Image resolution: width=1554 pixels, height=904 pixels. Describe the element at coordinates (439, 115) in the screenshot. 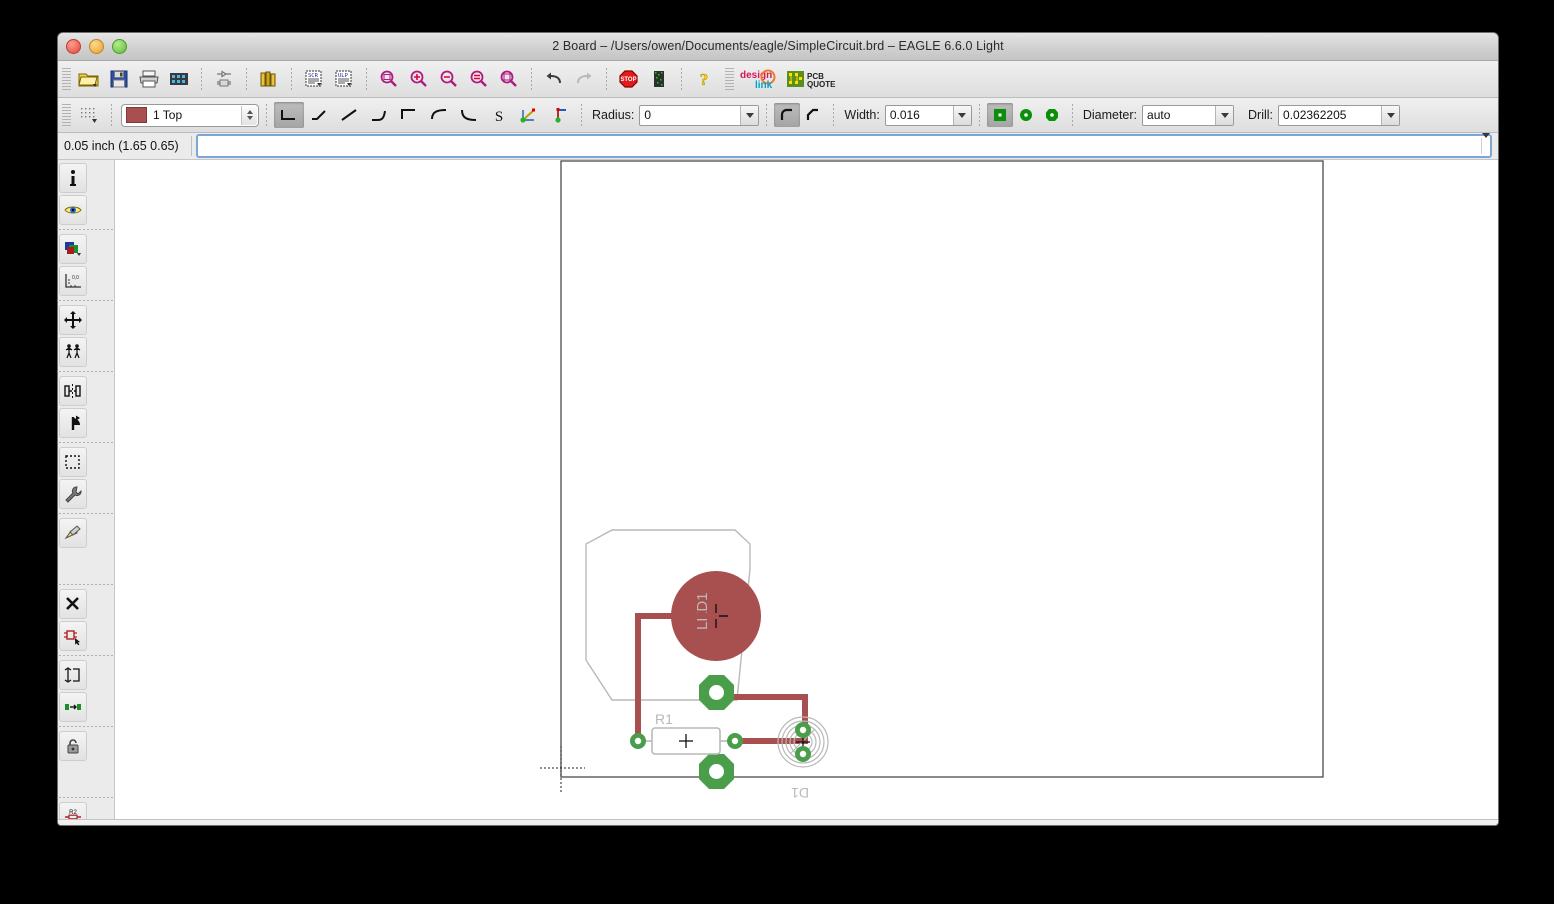

I see `bend-style-arc-left` at that location.